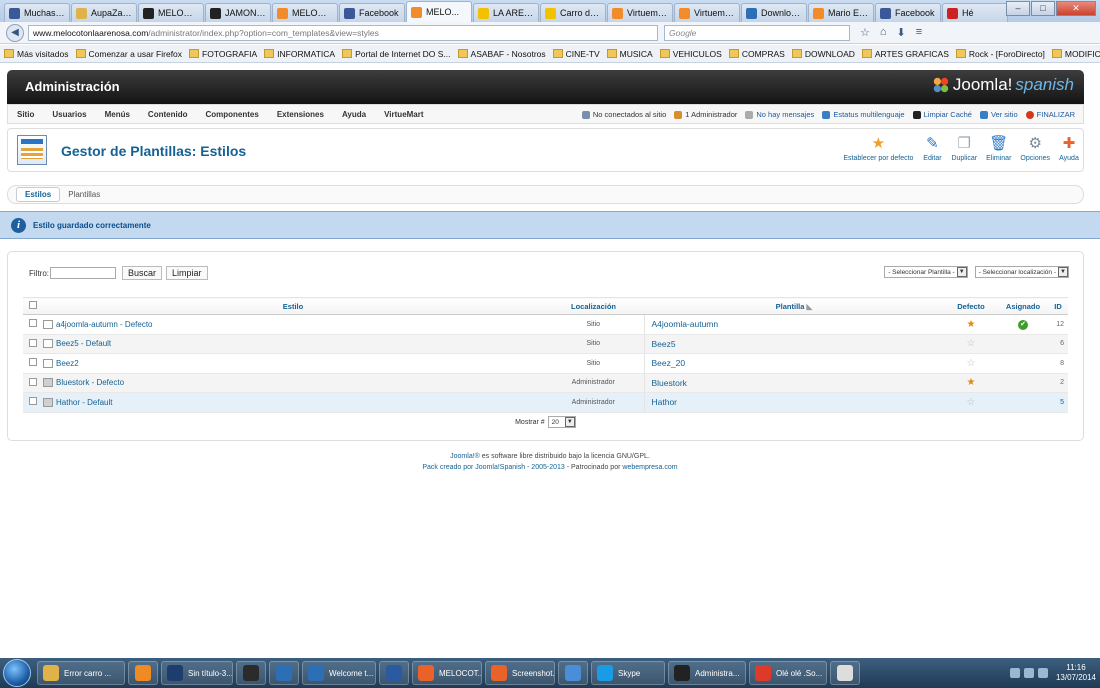  What do you see at coordinates (187, 273) in the screenshot?
I see `clear-button: Limpiar` at bounding box center [187, 273].